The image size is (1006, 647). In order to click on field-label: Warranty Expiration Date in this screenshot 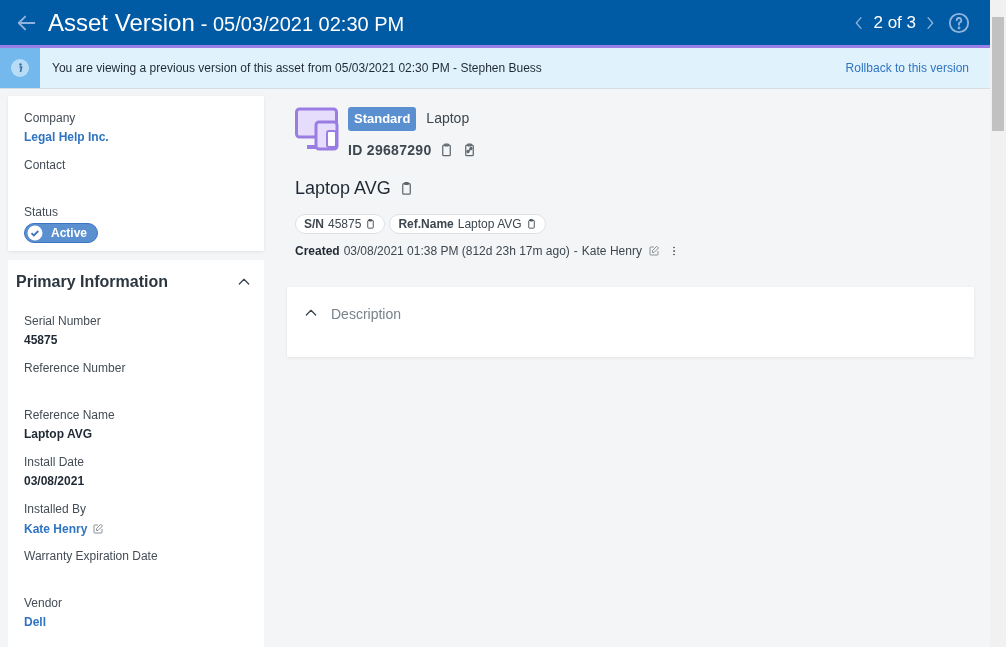, I will do `click(91, 556)`.